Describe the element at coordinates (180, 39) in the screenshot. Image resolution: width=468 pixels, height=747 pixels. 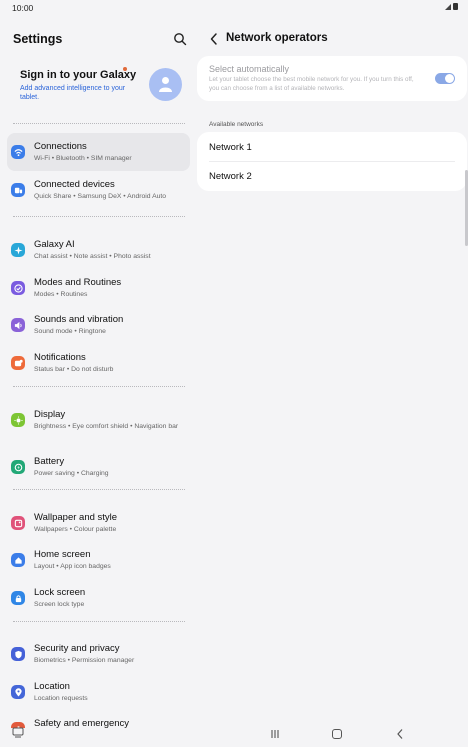
I see `search-icon` at that location.